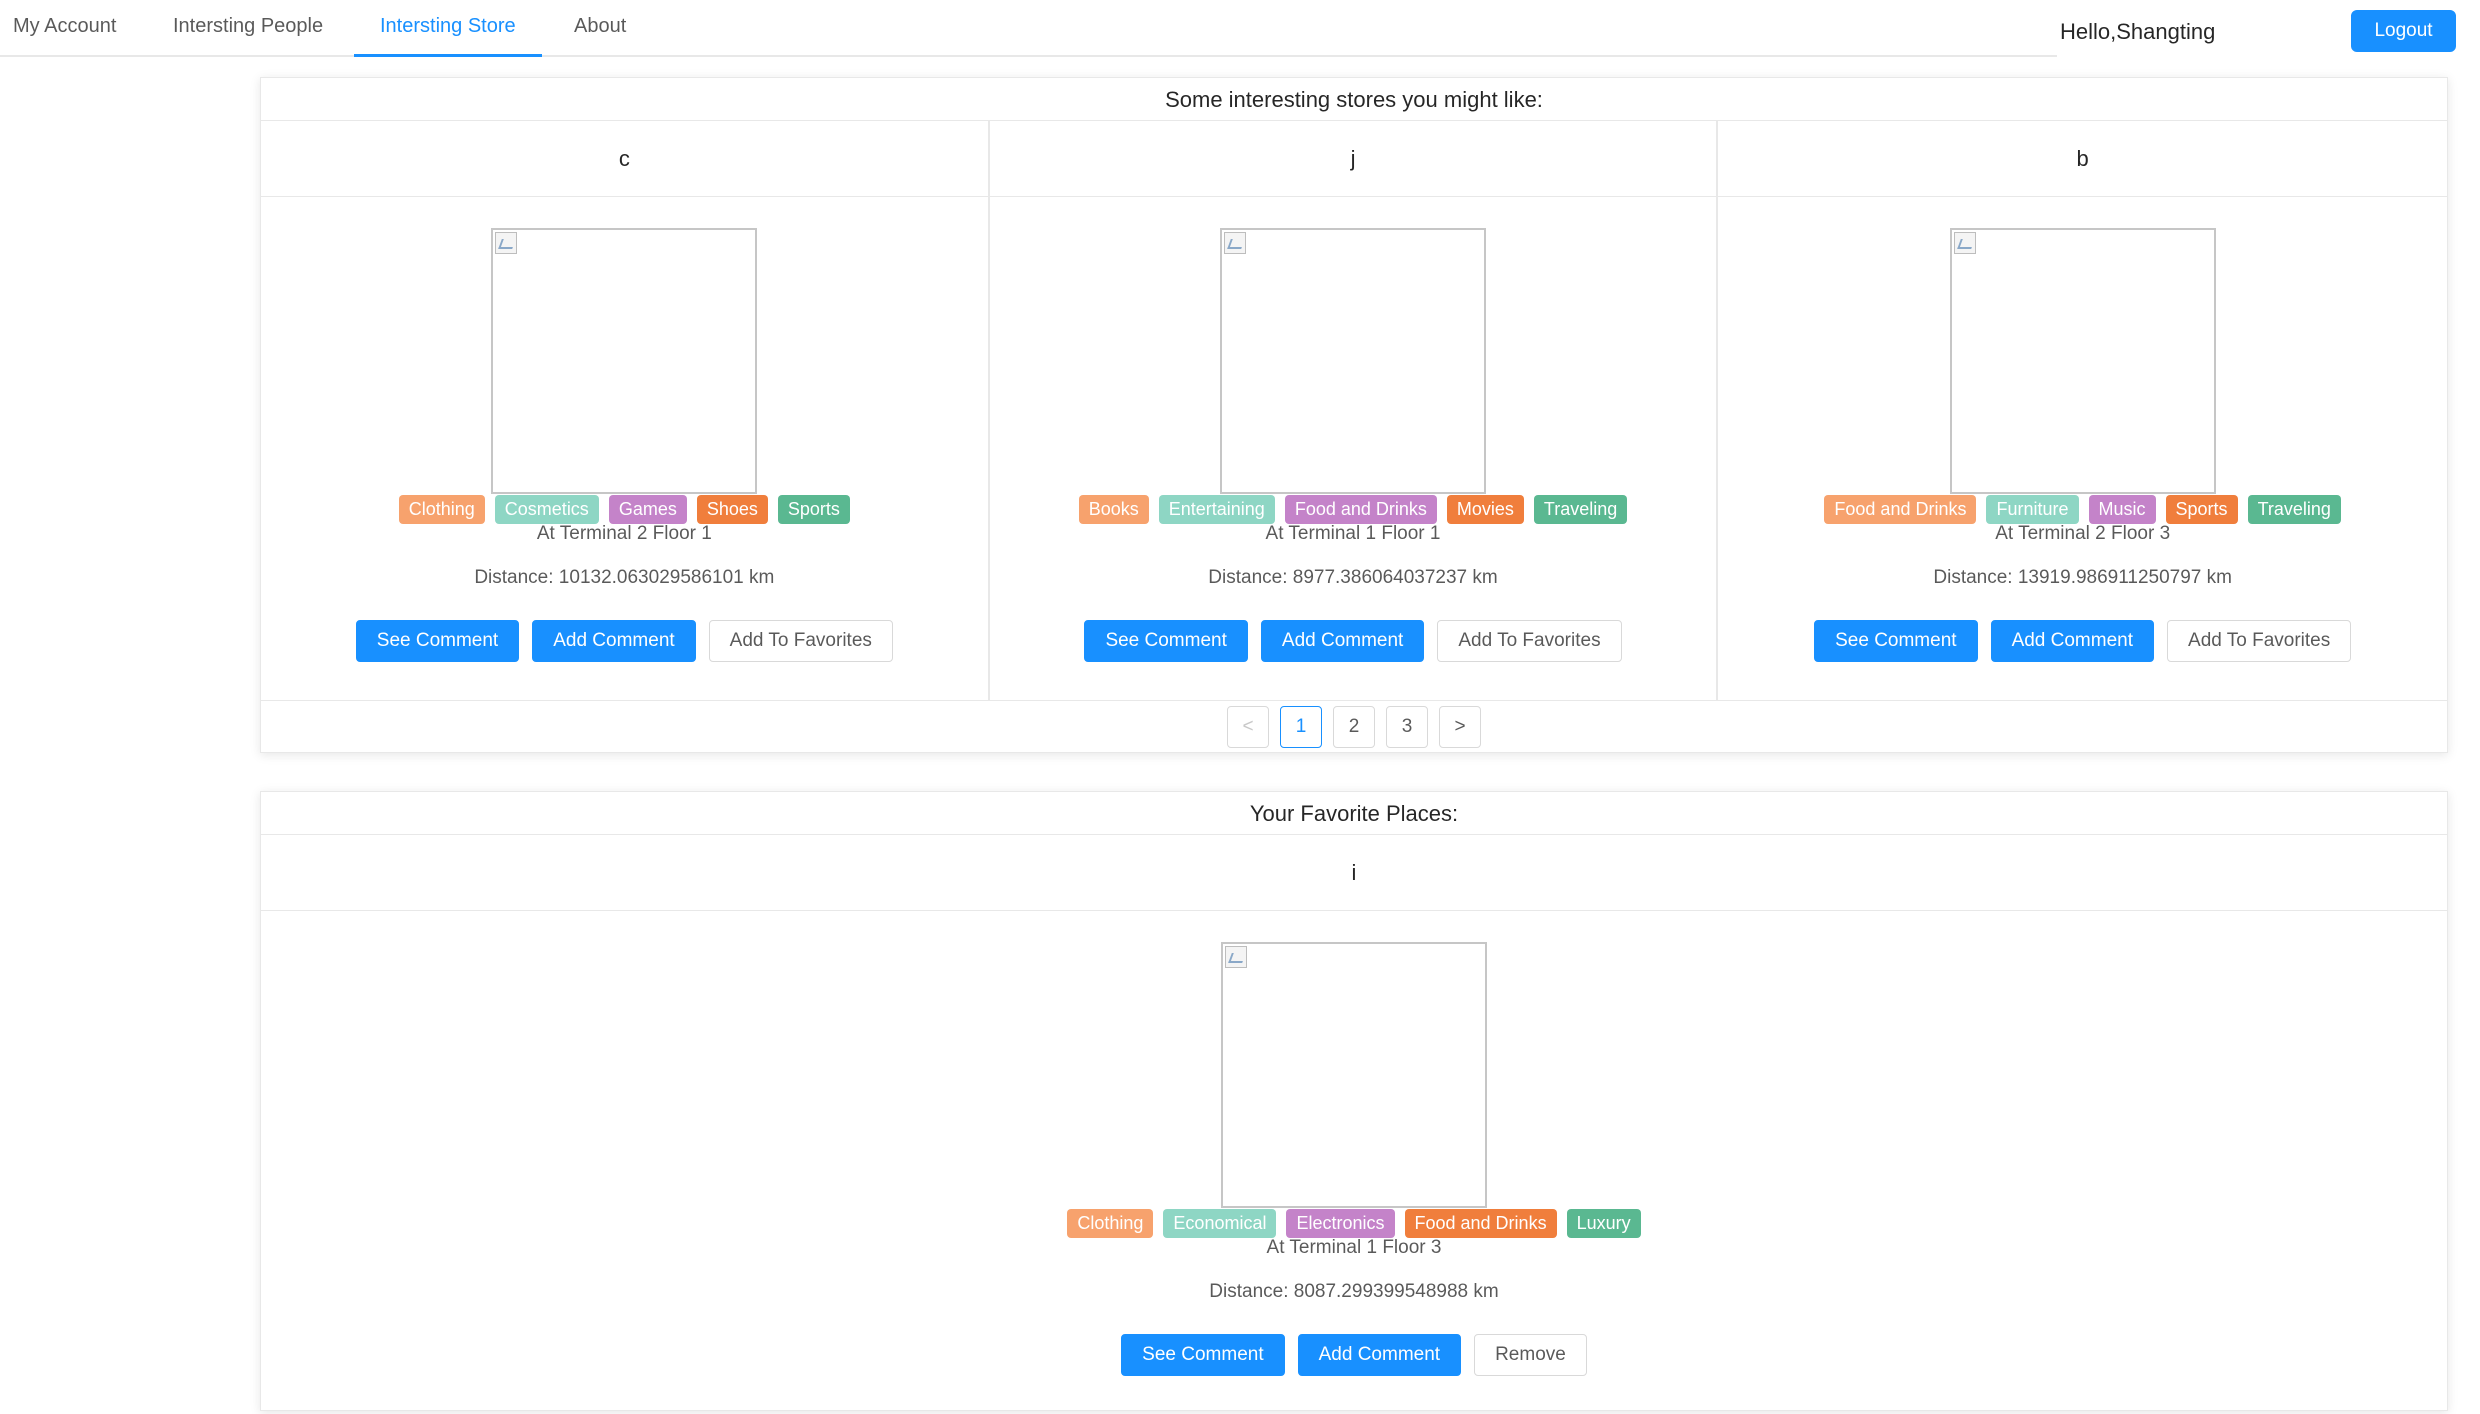 The width and height of the screenshot is (2480, 1414). I want to click on nav-intersting-people: Intersting People, so click(248, 28).